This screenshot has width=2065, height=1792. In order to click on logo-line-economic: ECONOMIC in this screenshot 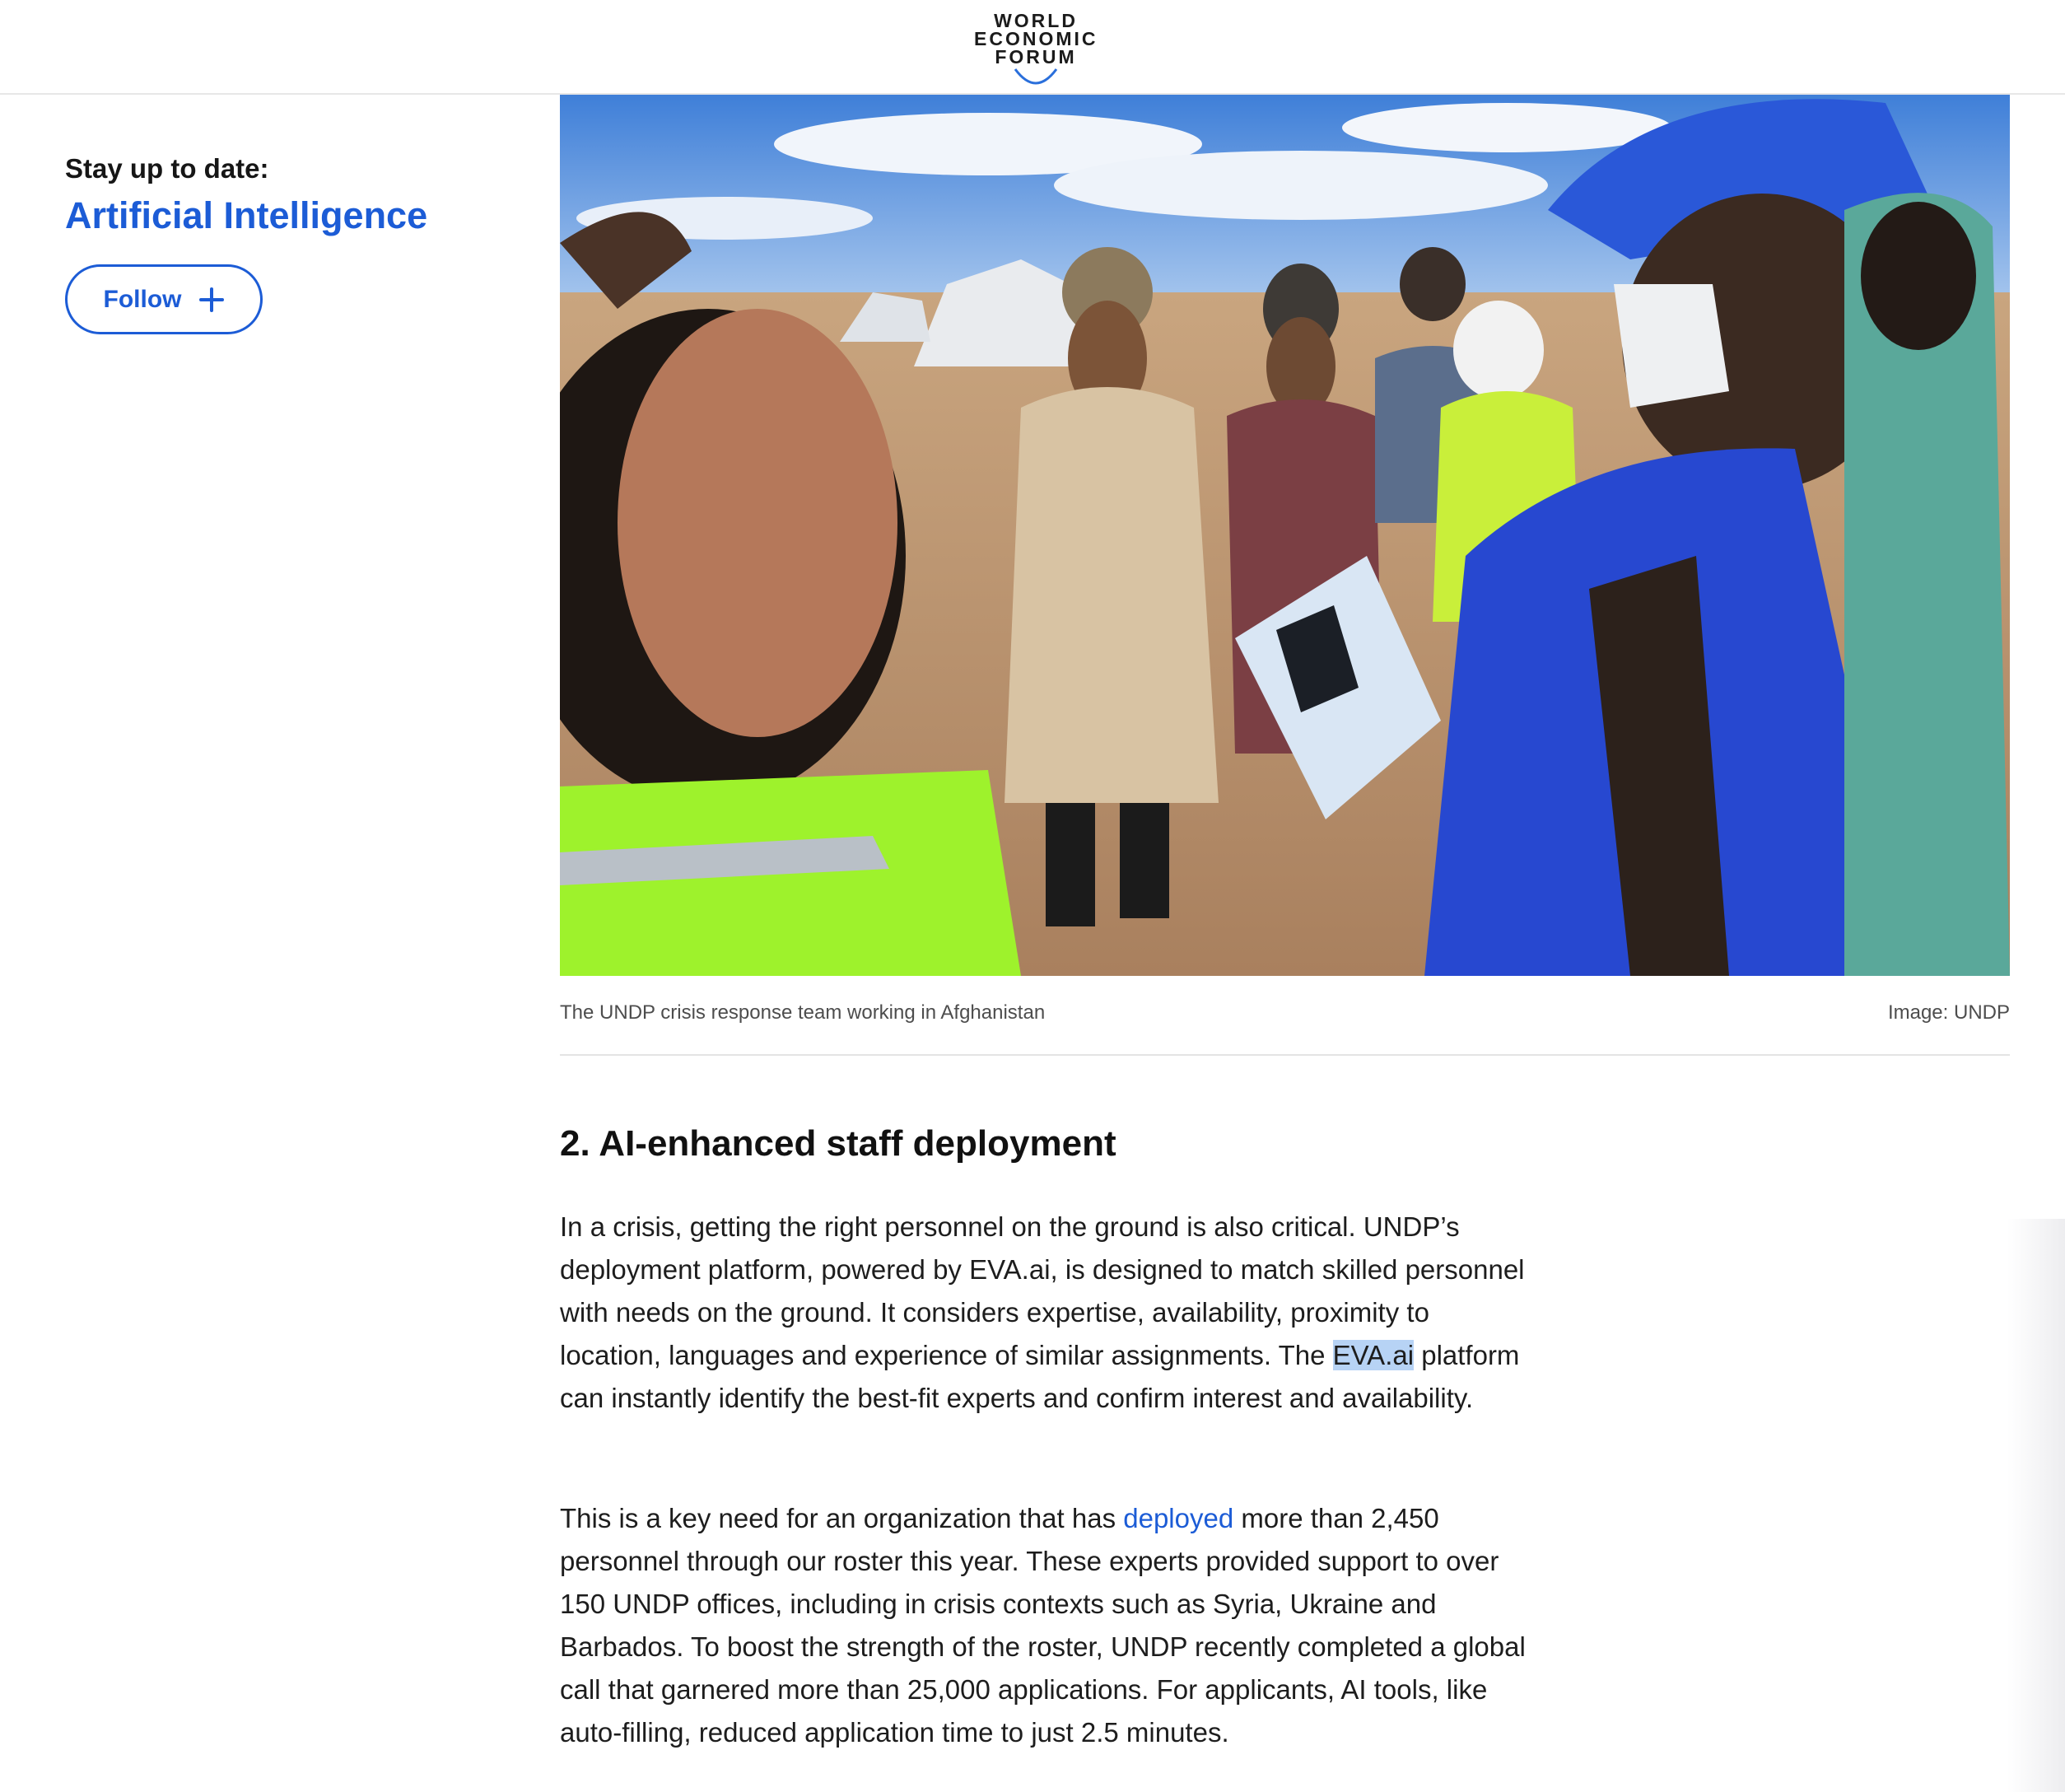, I will do `click(1036, 38)`.